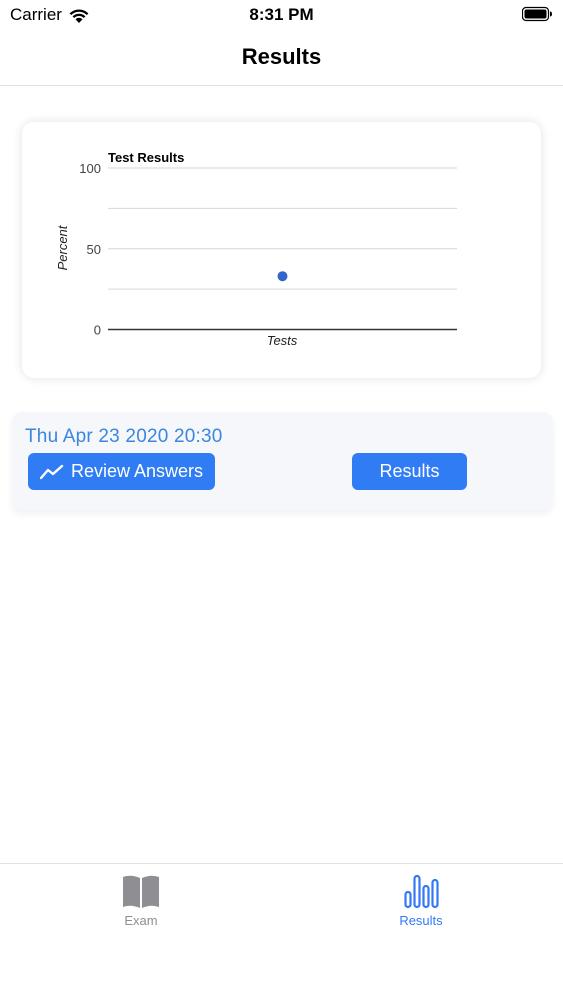 This screenshot has width=563, height=1000. I want to click on tab-results: Results, so click(421, 904).